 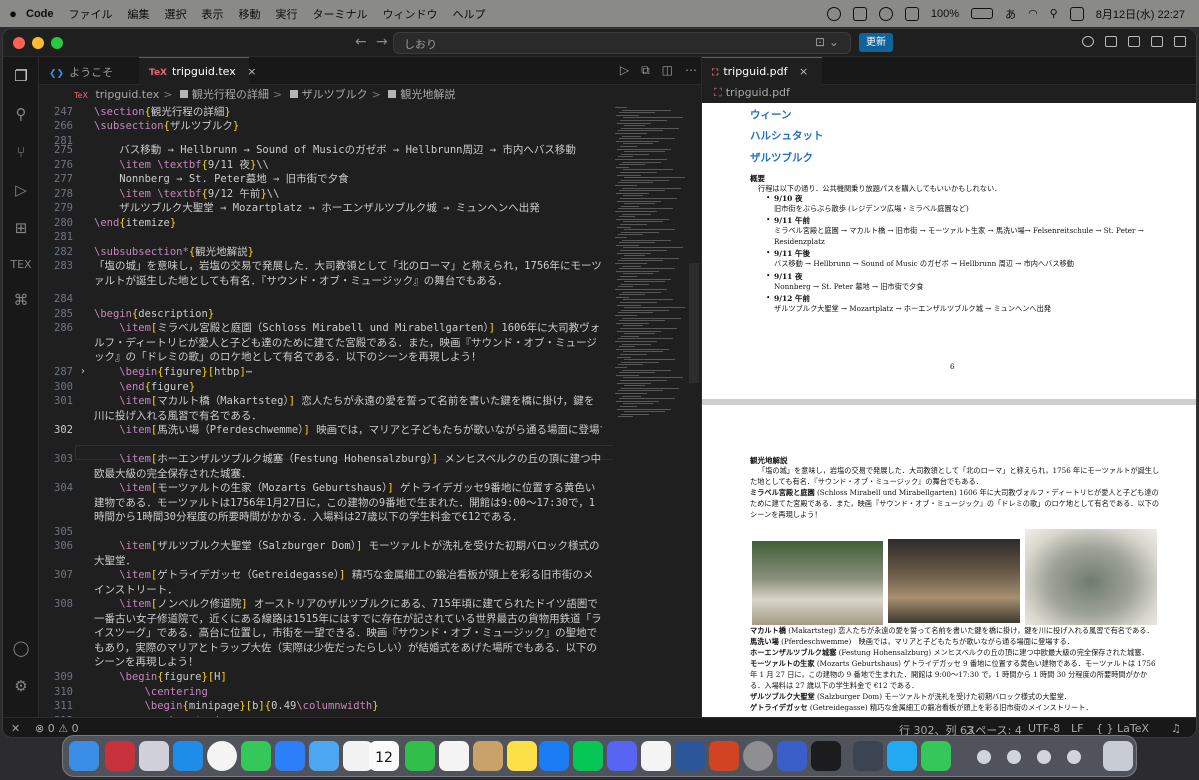 I want to click on close-window-button, so click(x=19, y=43).